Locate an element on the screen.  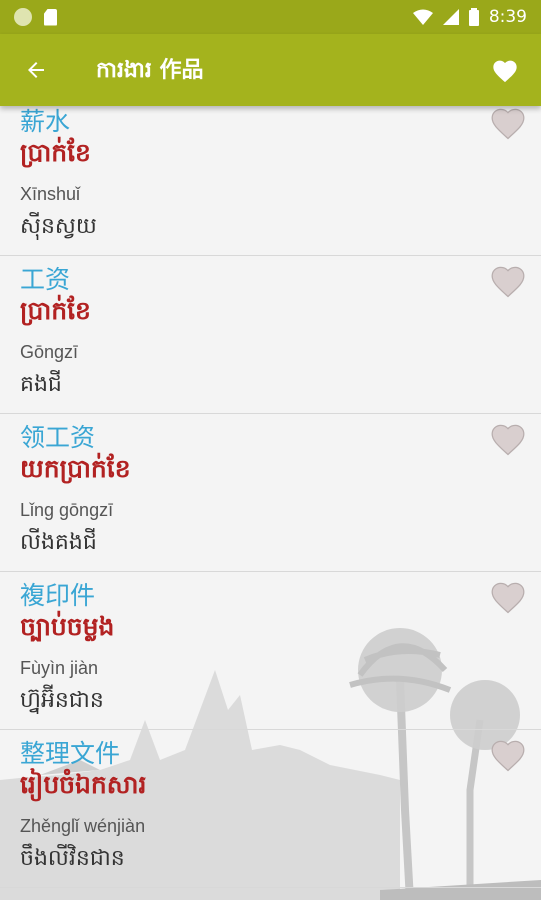
chinese-text: 薪水 is located at coordinates (45, 121).